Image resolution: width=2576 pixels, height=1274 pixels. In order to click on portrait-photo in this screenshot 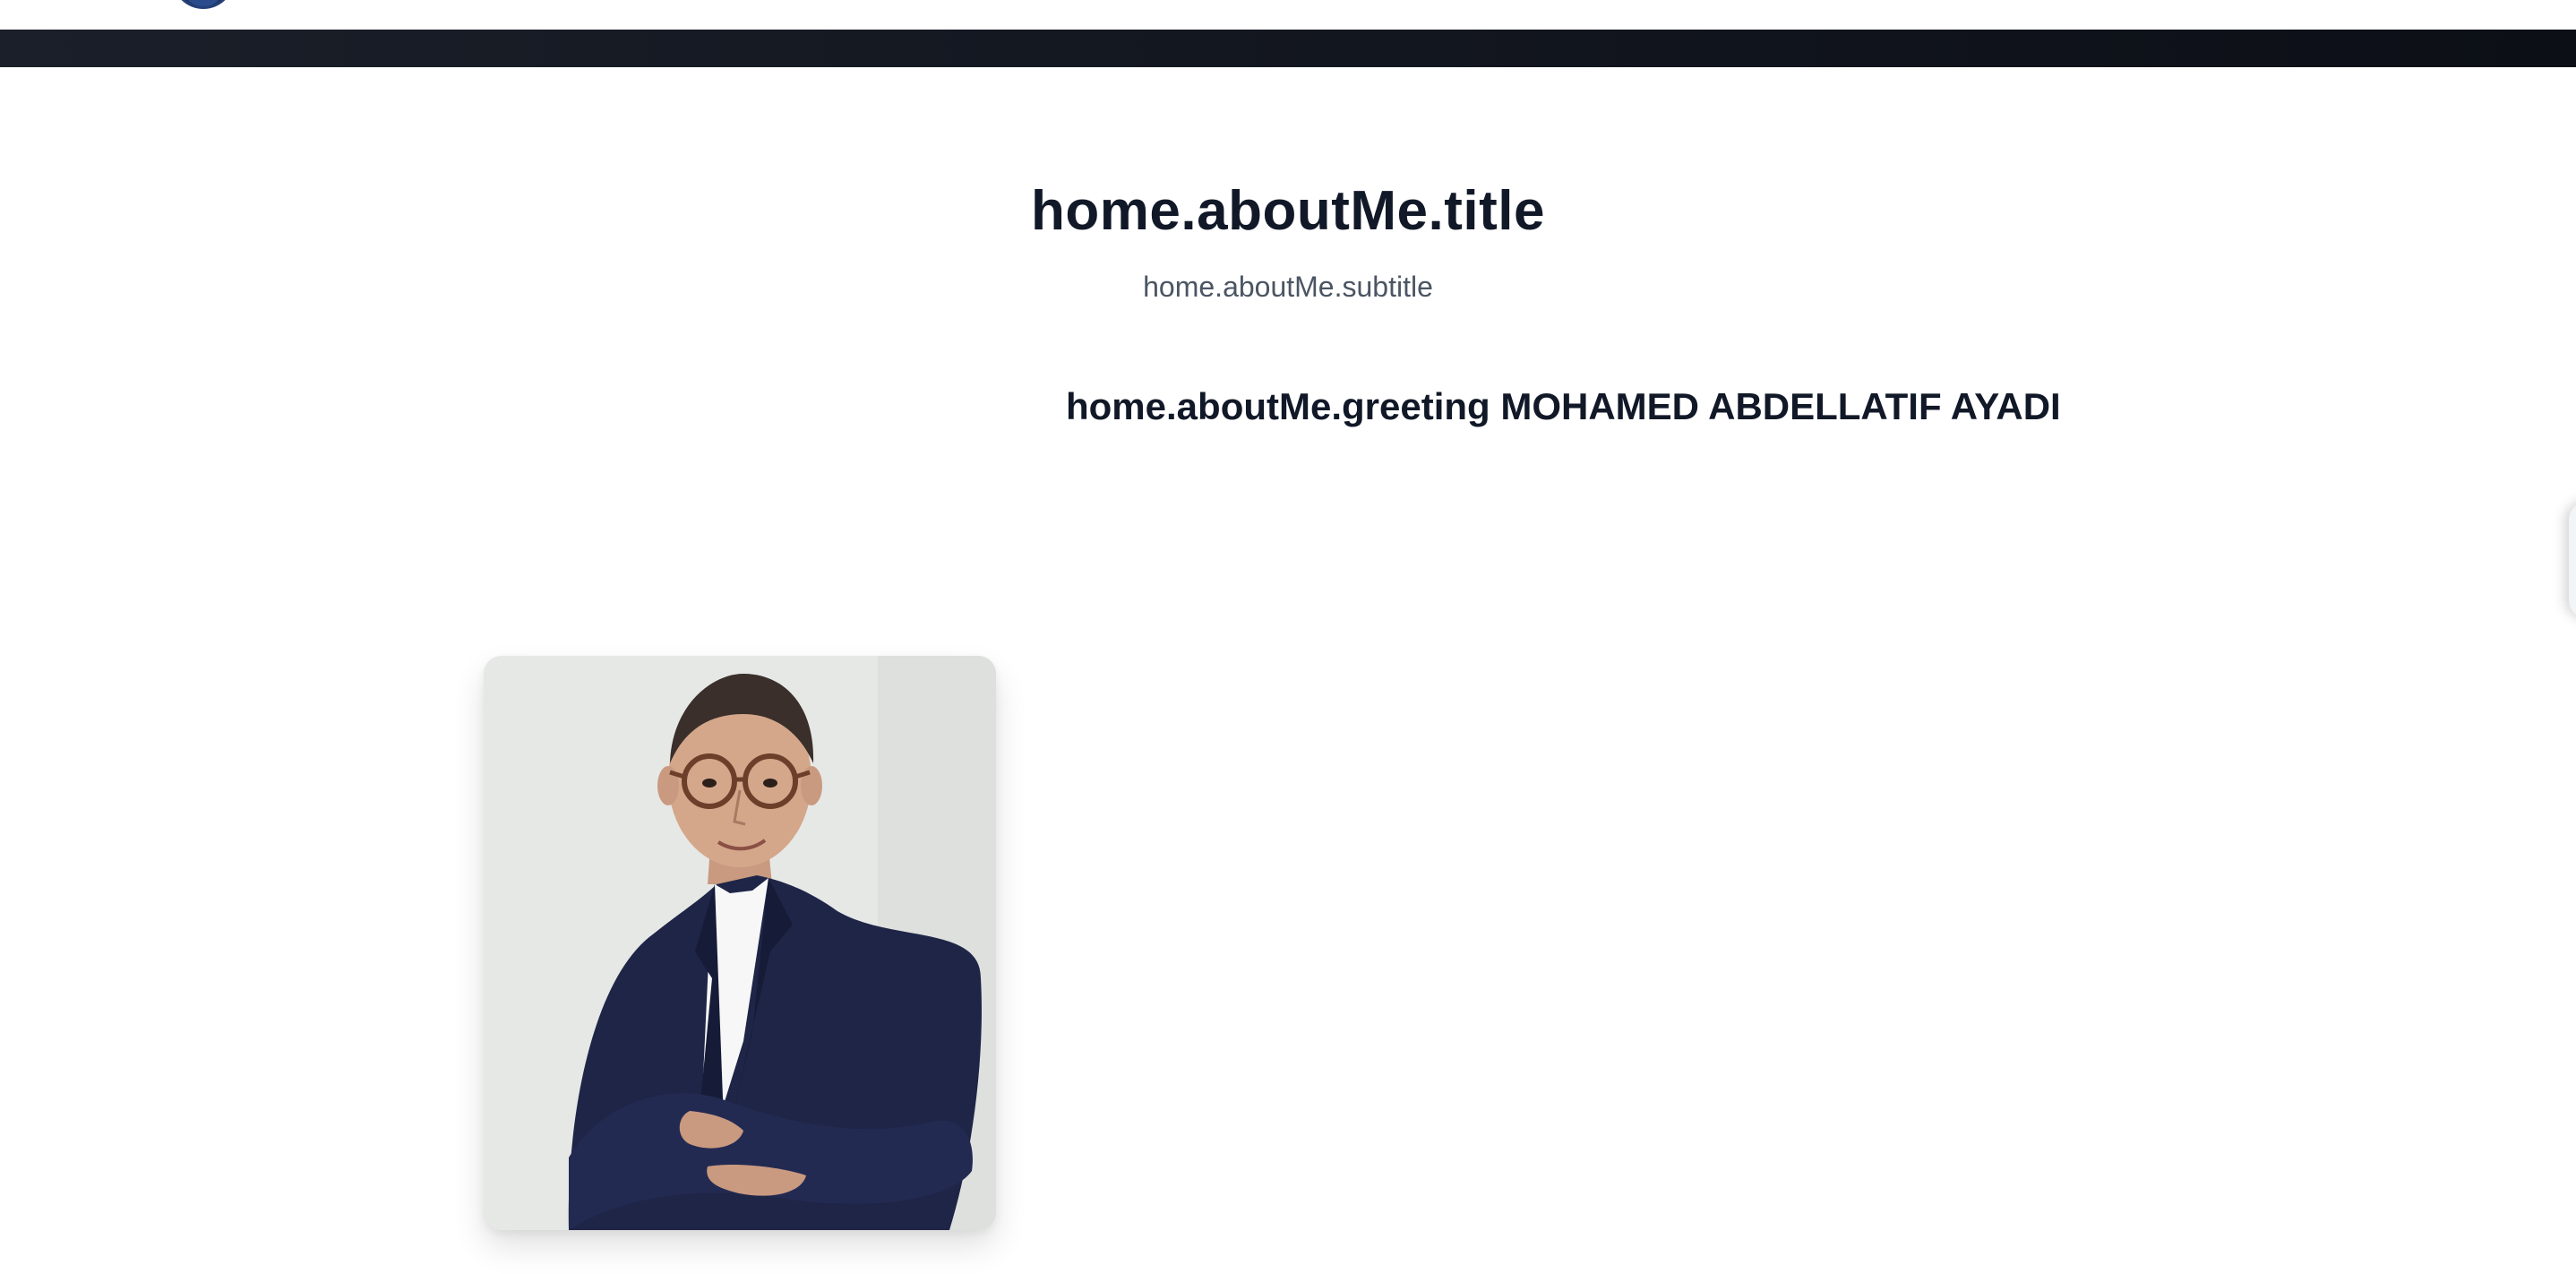, I will do `click(740, 943)`.